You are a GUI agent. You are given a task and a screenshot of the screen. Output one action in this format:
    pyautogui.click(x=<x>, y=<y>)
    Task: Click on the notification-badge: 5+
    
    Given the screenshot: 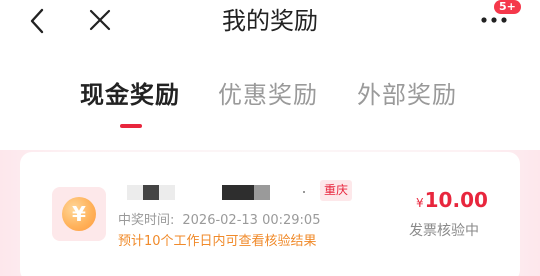 What is the action you would take?
    pyautogui.click(x=507, y=7)
    